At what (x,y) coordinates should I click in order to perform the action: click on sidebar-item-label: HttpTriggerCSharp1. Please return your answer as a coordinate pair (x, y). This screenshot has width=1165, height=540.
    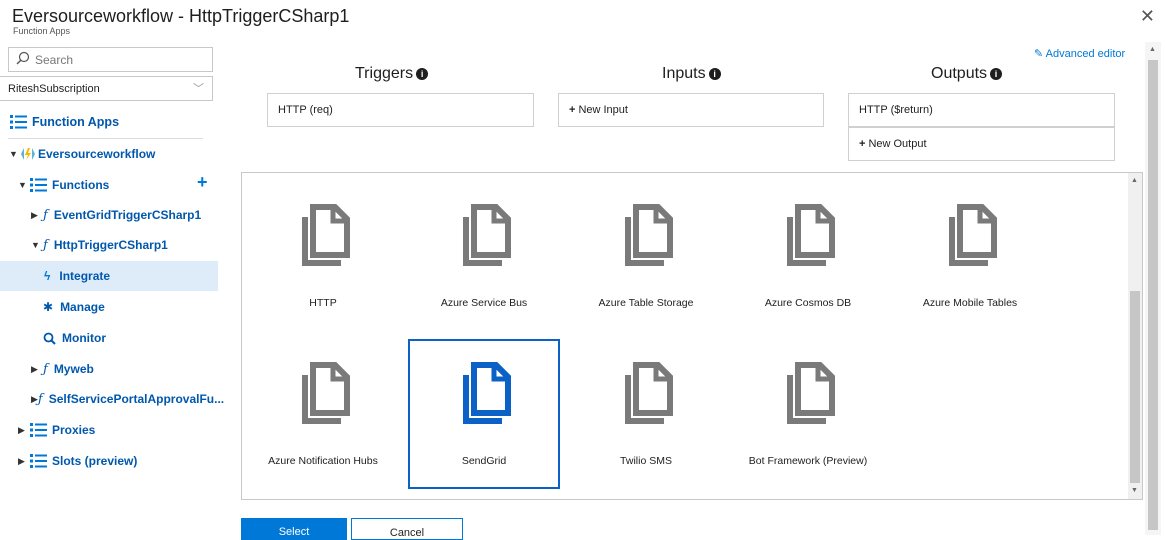
    Looking at the image, I should click on (110, 245).